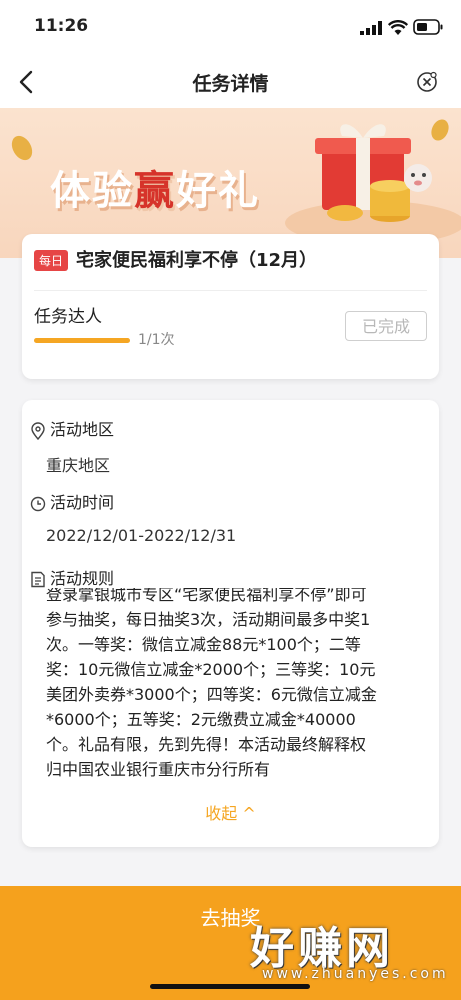  What do you see at coordinates (371, 28) in the screenshot?
I see `signal-icon` at bounding box center [371, 28].